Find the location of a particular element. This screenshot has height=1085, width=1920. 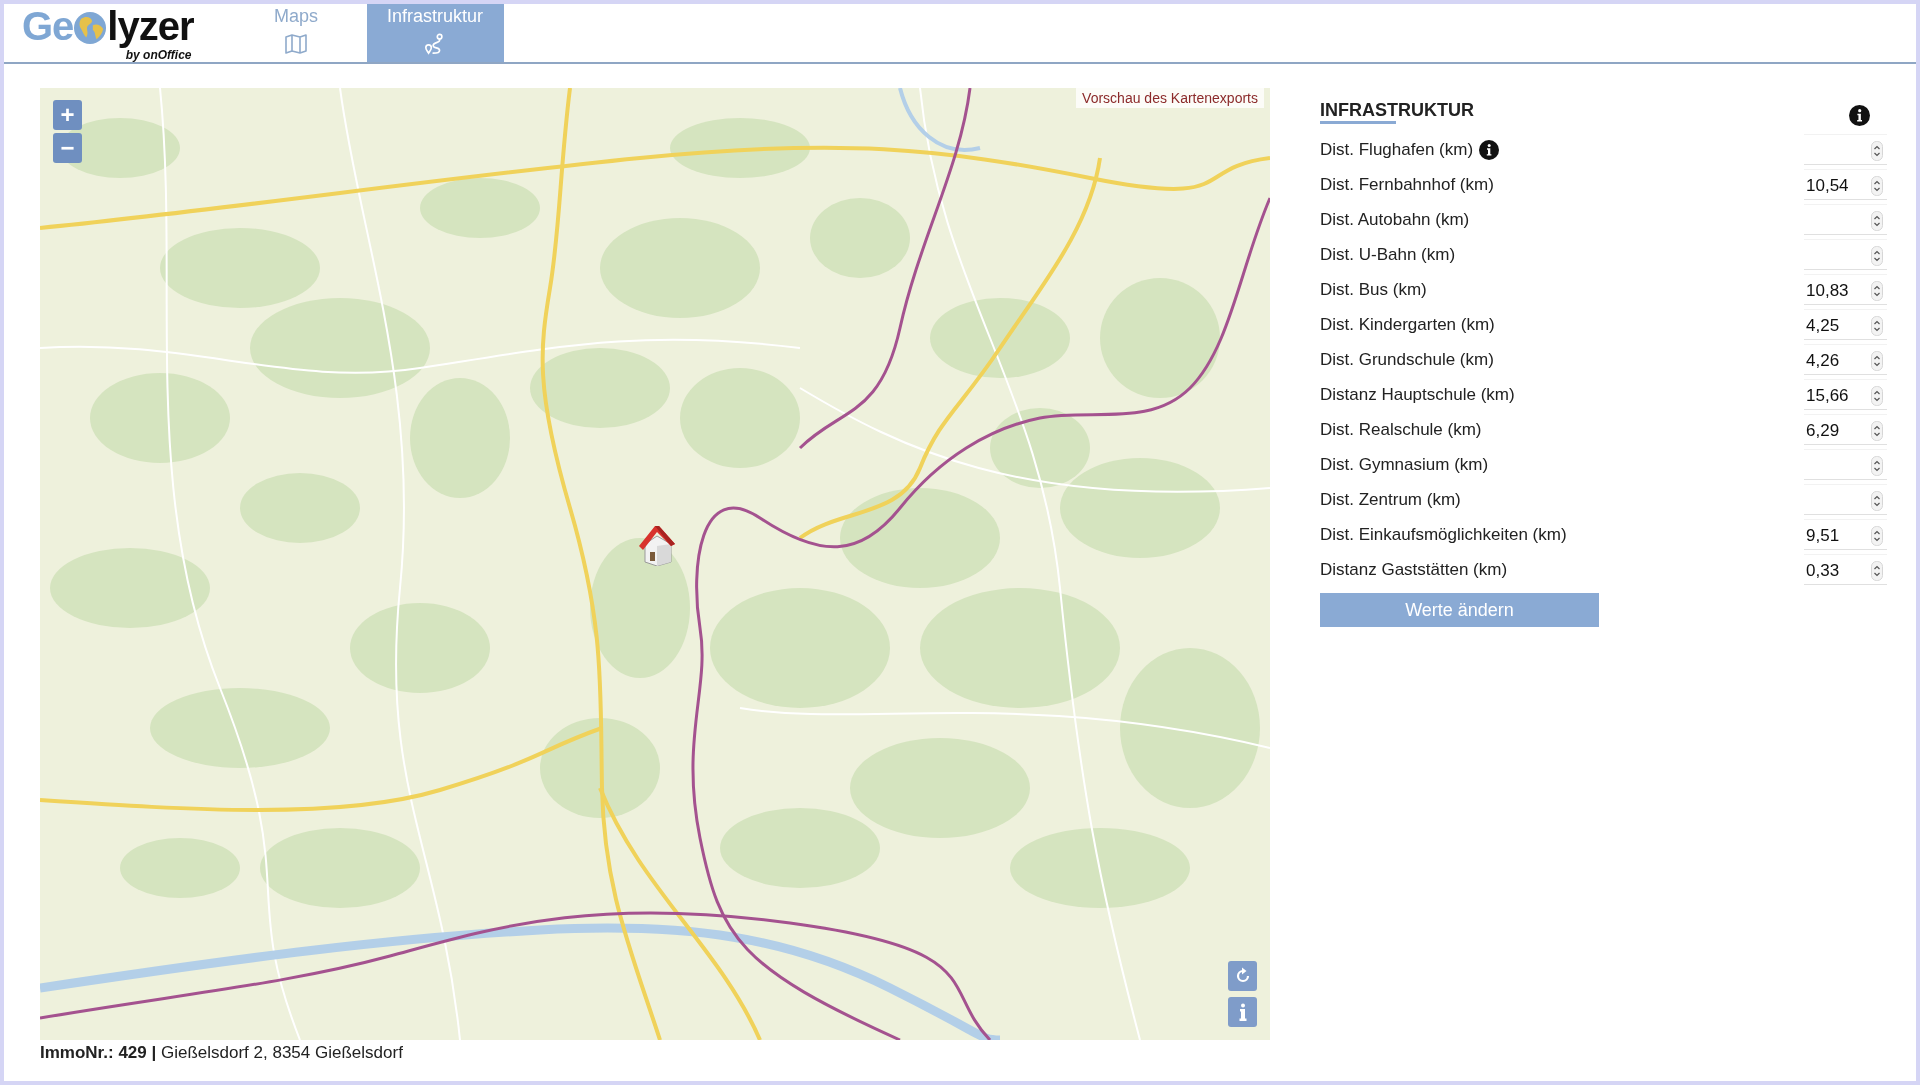

field-label: Dist. Bus (km) is located at coordinates (1373, 289).